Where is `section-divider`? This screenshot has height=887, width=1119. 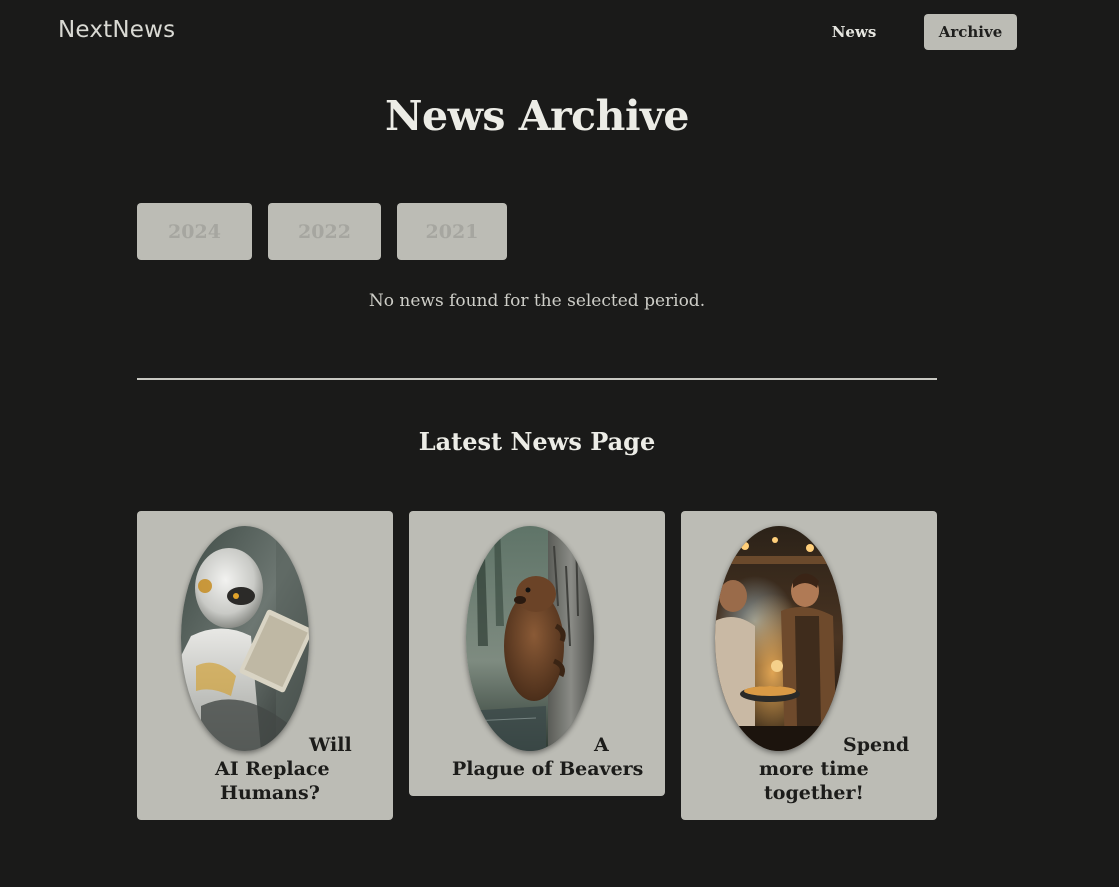 section-divider is located at coordinates (537, 379).